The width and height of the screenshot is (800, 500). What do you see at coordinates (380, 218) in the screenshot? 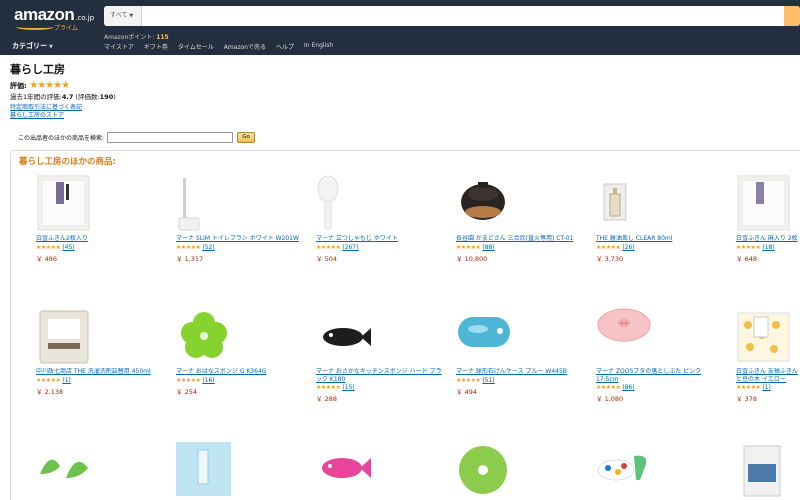
I see `product-card: マーナ 立つしゃもじ ホワイト ★★★★★ (267) ￥ 504` at bounding box center [380, 218].